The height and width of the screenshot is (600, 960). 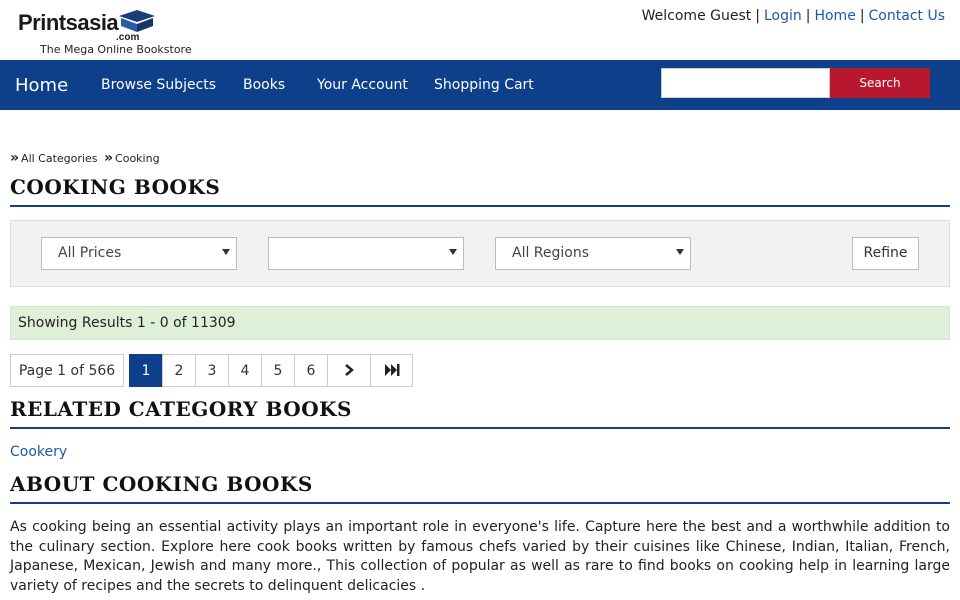 I want to click on search-button: Search, so click(x=880, y=83).